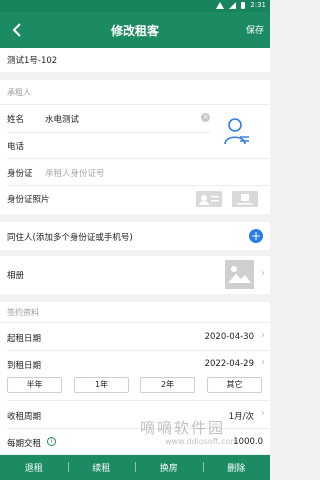 This screenshot has width=320, height=480. Describe the element at coordinates (202, 441) in the screenshot. I see `watermark-url: www.ddiosoft.com` at that location.